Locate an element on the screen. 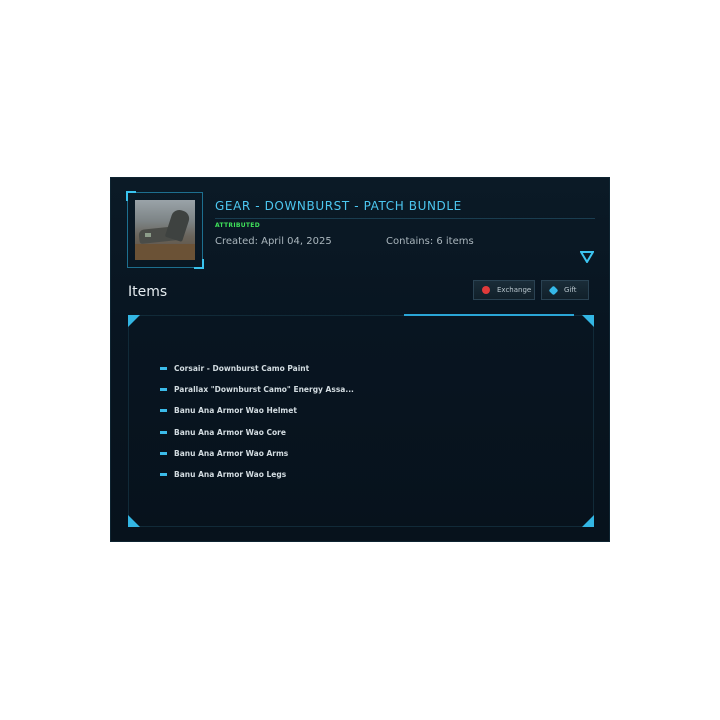 This screenshot has height=720, width=720. list-item: Banu Ana Armor Wao Legs is located at coordinates (223, 474).